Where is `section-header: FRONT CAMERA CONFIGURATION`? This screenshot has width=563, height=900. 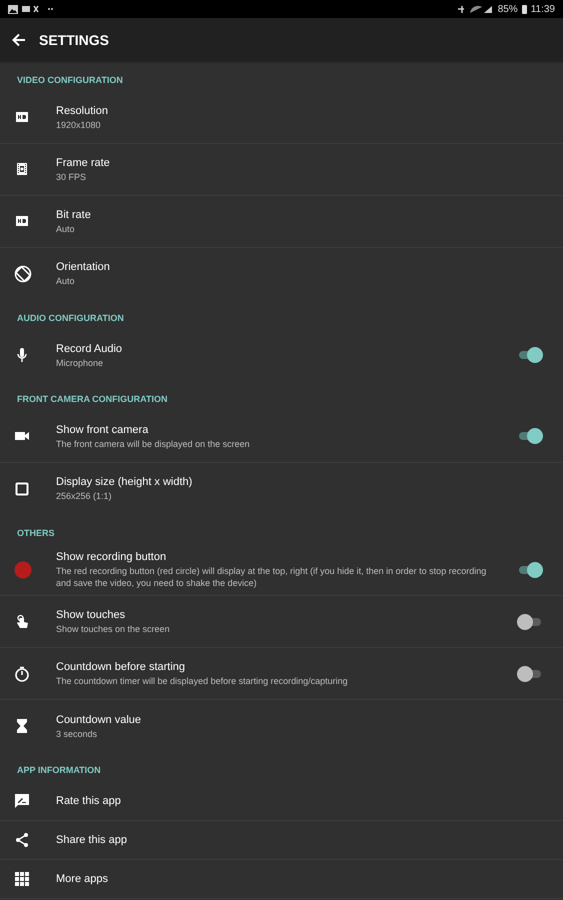 section-header: FRONT CAMERA CONFIGURATION is located at coordinates (92, 399).